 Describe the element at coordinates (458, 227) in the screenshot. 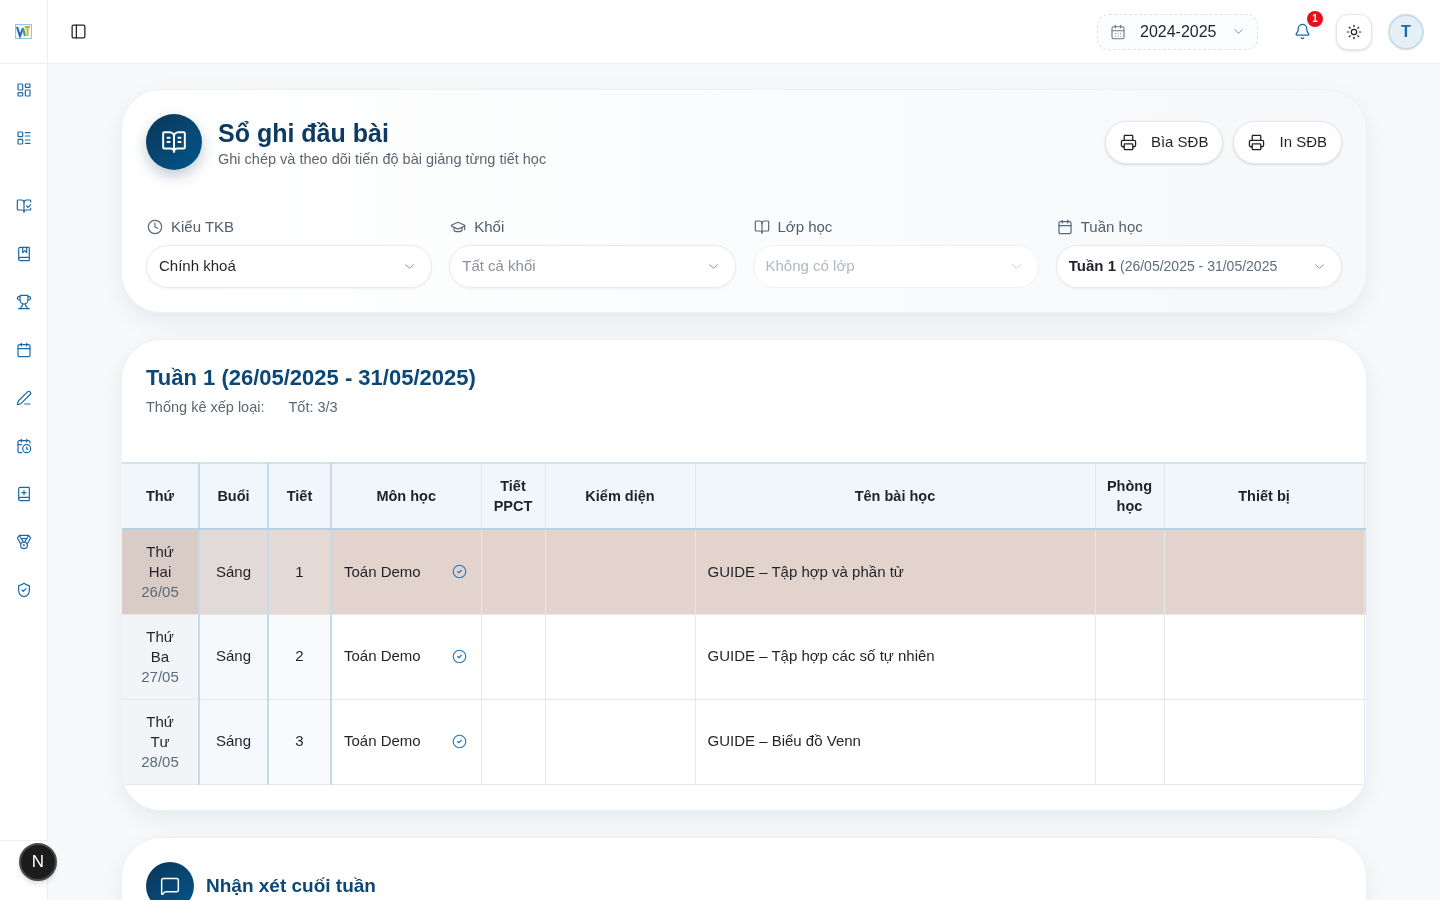

I see `graduation-cap-icon` at that location.